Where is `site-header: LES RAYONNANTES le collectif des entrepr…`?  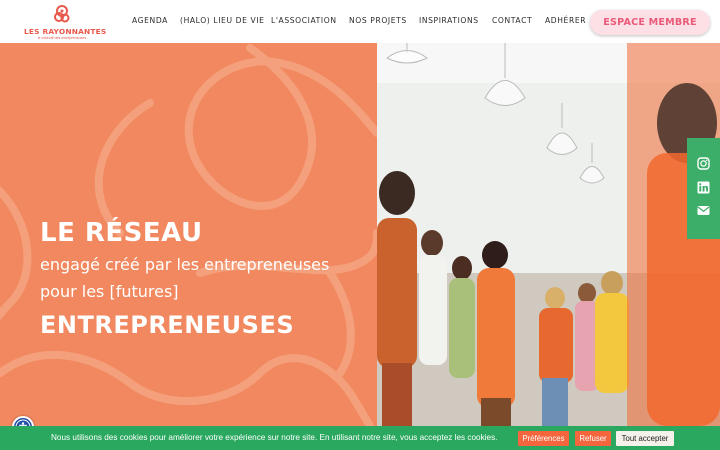
site-header: LES RAYONNANTES le collectif des entrepr… is located at coordinates (360, 21).